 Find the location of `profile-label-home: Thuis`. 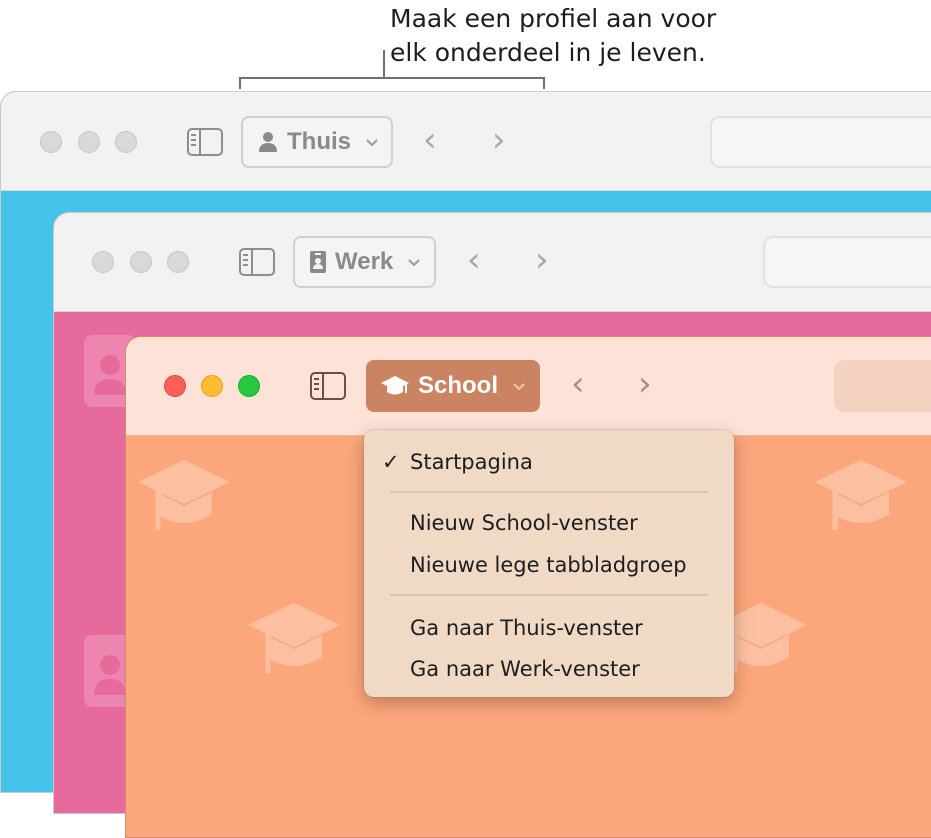

profile-label-home: Thuis is located at coordinates (319, 141).